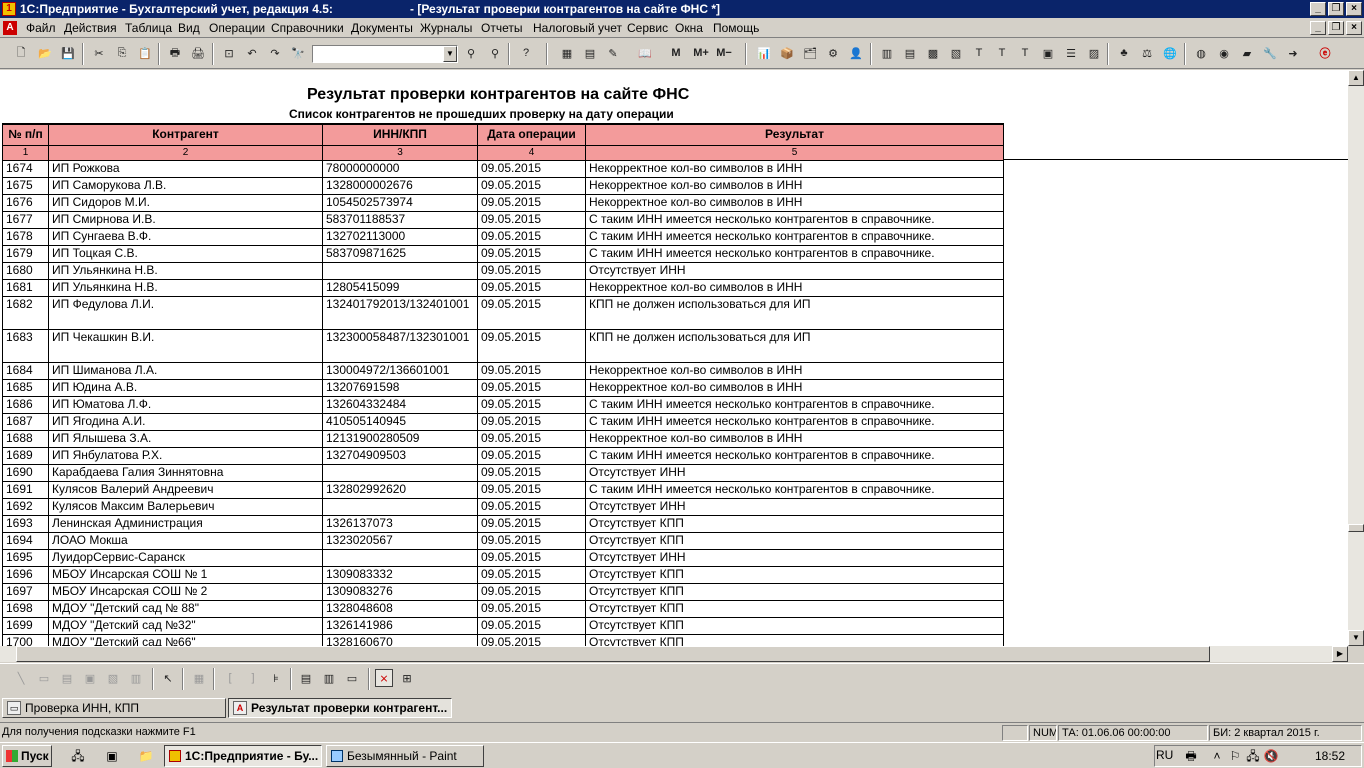 The width and height of the screenshot is (1364, 768). Describe the element at coordinates (25, 438) in the screenshot. I see `row-number: 1688` at that location.